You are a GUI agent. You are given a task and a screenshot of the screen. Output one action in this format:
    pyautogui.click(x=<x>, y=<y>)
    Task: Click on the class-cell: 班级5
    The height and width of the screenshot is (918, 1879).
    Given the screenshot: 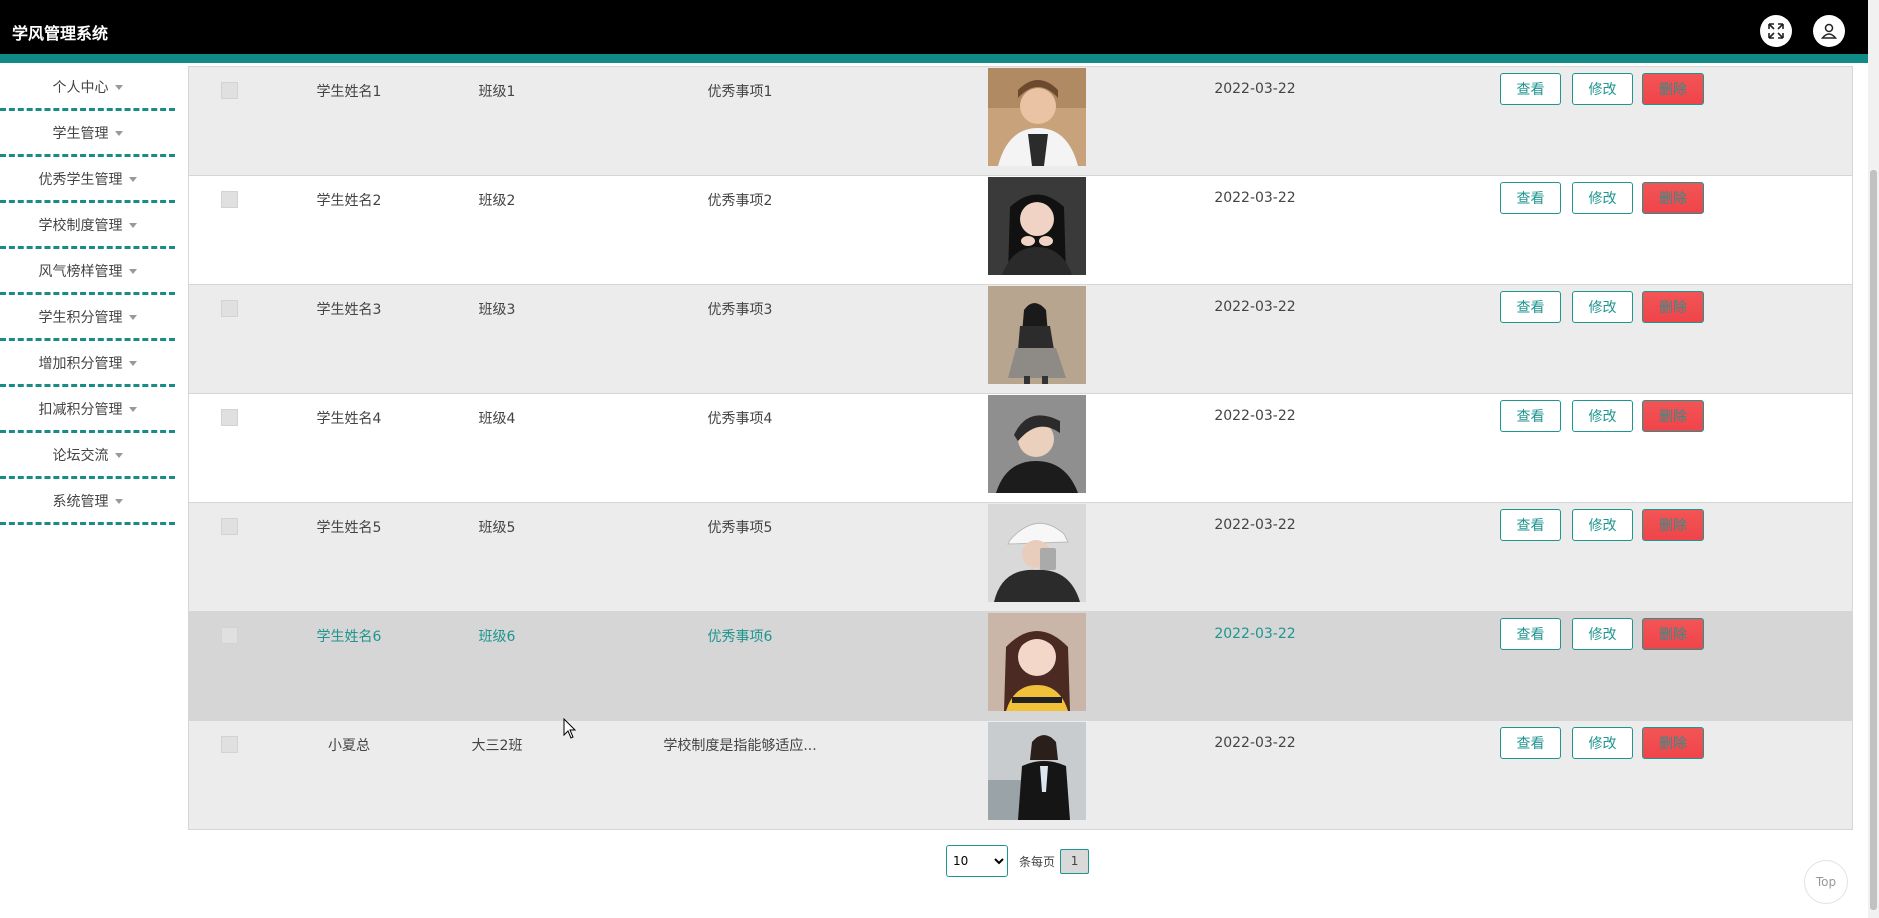 What is the action you would take?
    pyautogui.click(x=497, y=528)
    